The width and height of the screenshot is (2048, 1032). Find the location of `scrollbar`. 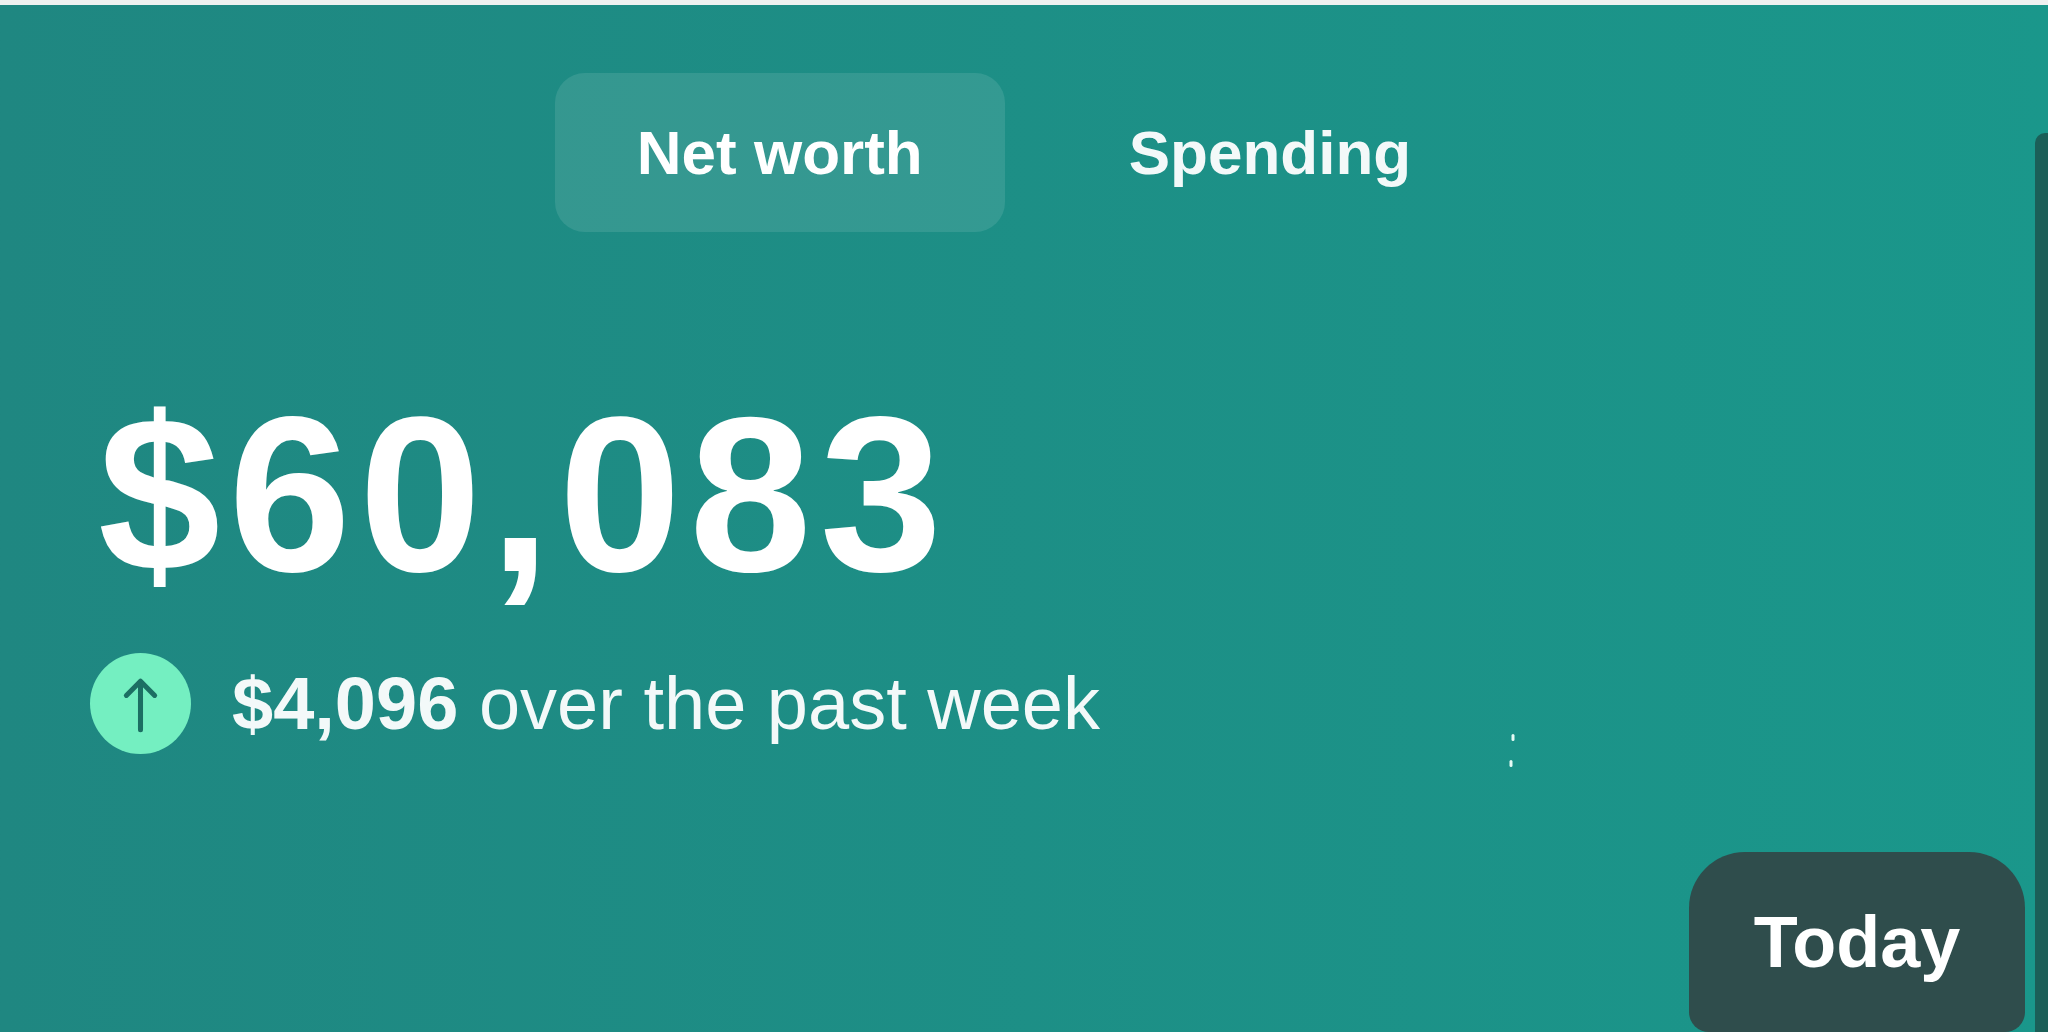

scrollbar is located at coordinates (2041, 582).